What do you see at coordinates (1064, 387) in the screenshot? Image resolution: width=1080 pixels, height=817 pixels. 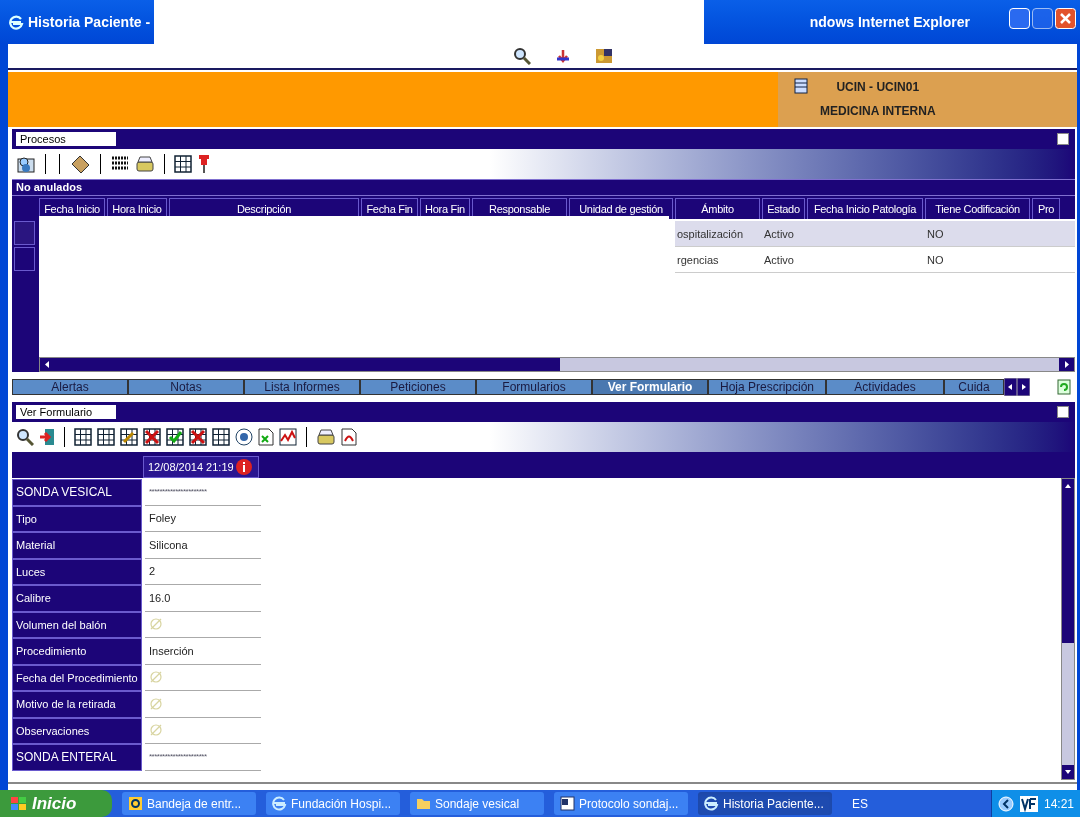 I see `refresh-icon` at bounding box center [1064, 387].